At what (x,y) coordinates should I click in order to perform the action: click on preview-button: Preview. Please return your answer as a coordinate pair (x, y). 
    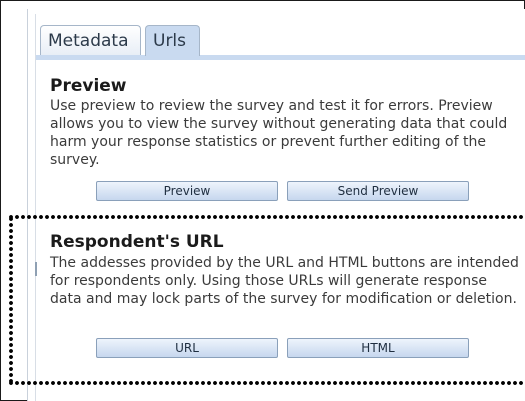
    Looking at the image, I should click on (187, 191).